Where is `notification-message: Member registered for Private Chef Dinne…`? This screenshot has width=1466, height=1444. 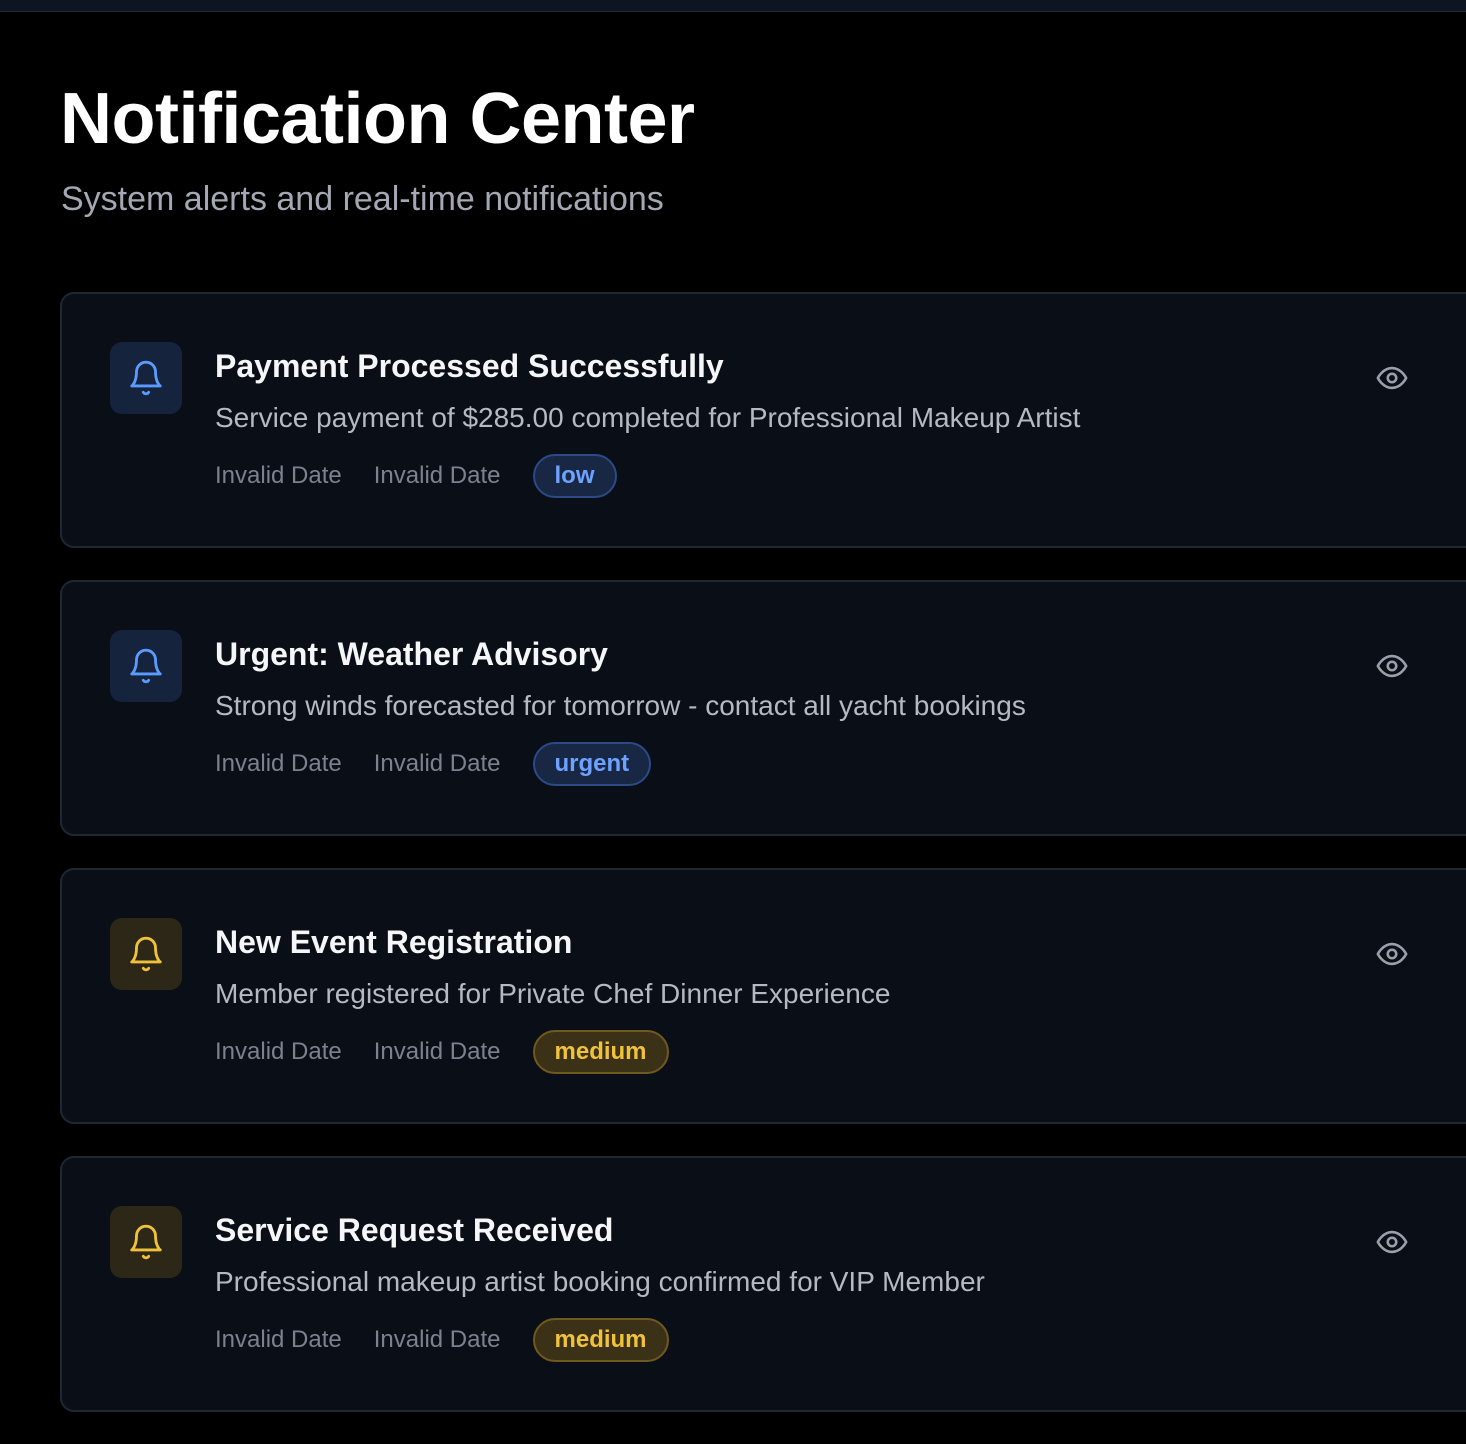 notification-message: Member registered for Private Chef Dinne… is located at coordinates (553, 993).